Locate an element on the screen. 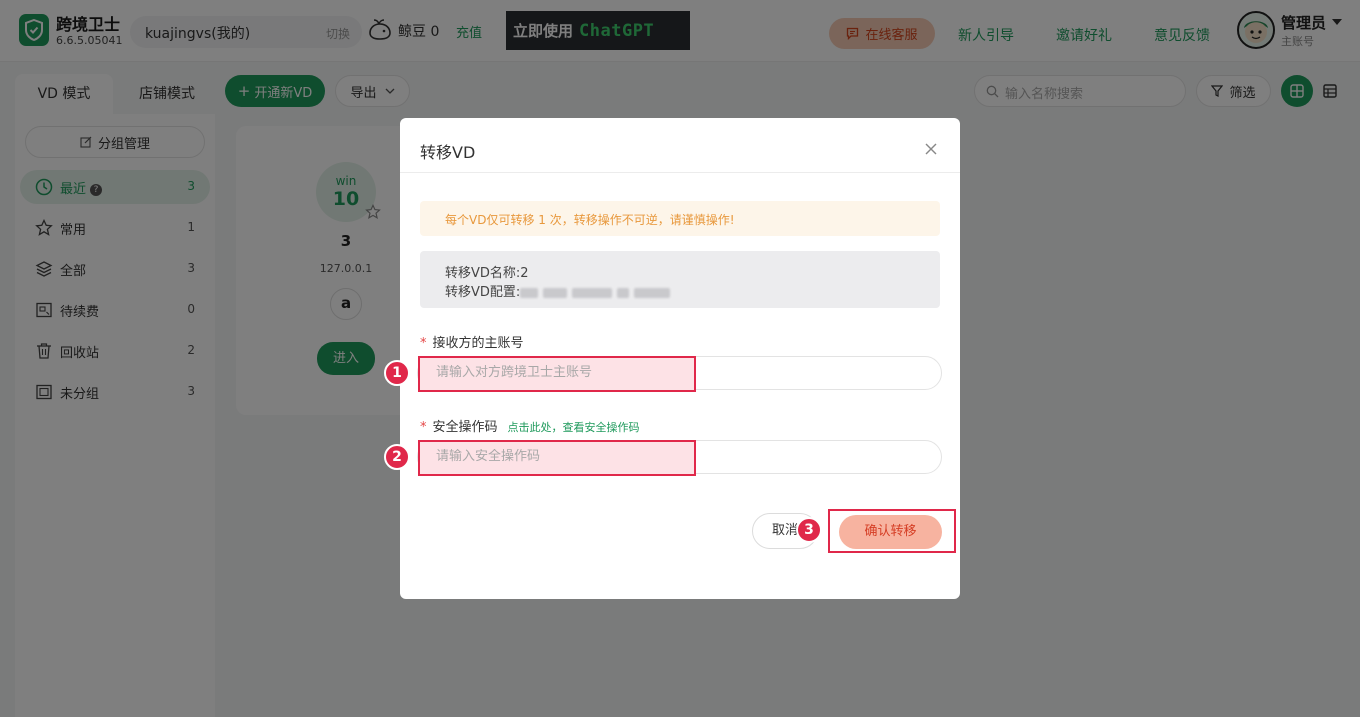 Image resolution: width=1360 pixels, height=717 pixels. close-icon is located at coordinates (931, 149).